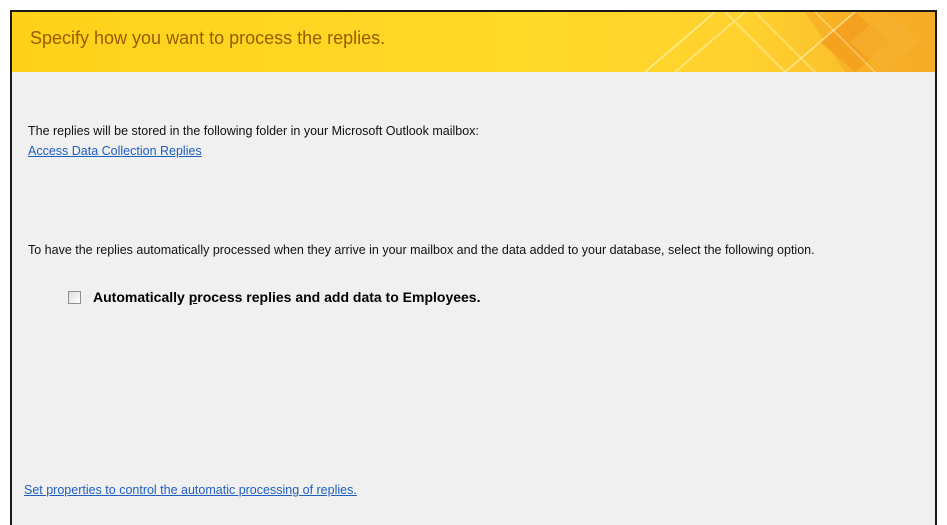 Image resolution: width=947 pixels, height=525 pixels. What do you see at coordinates (193, 297) in the screenshot?
I see `label-access-key: p` at bounding box center [193, 297].